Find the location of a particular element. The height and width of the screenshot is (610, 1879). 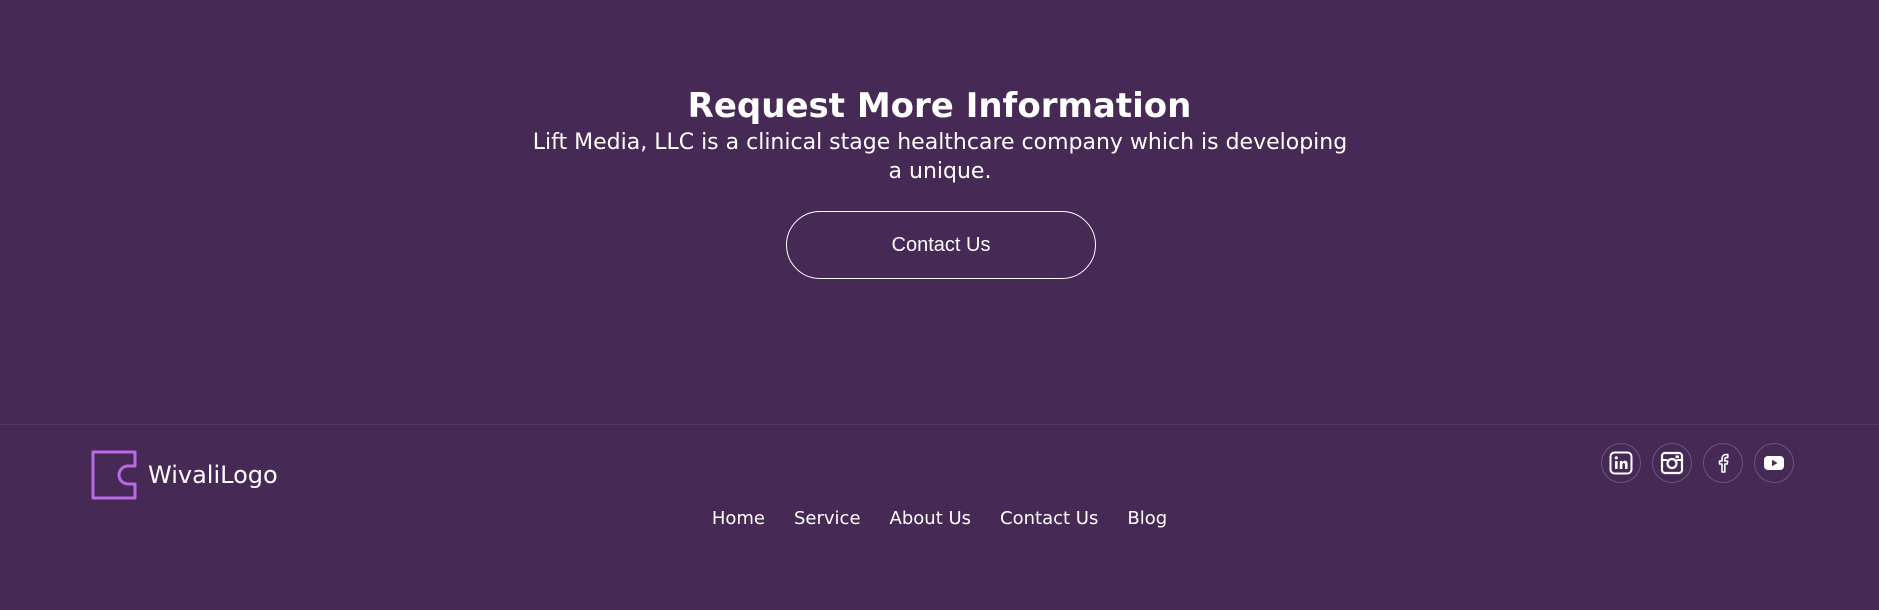

youtube-link is located at coordinates (1774, 463).